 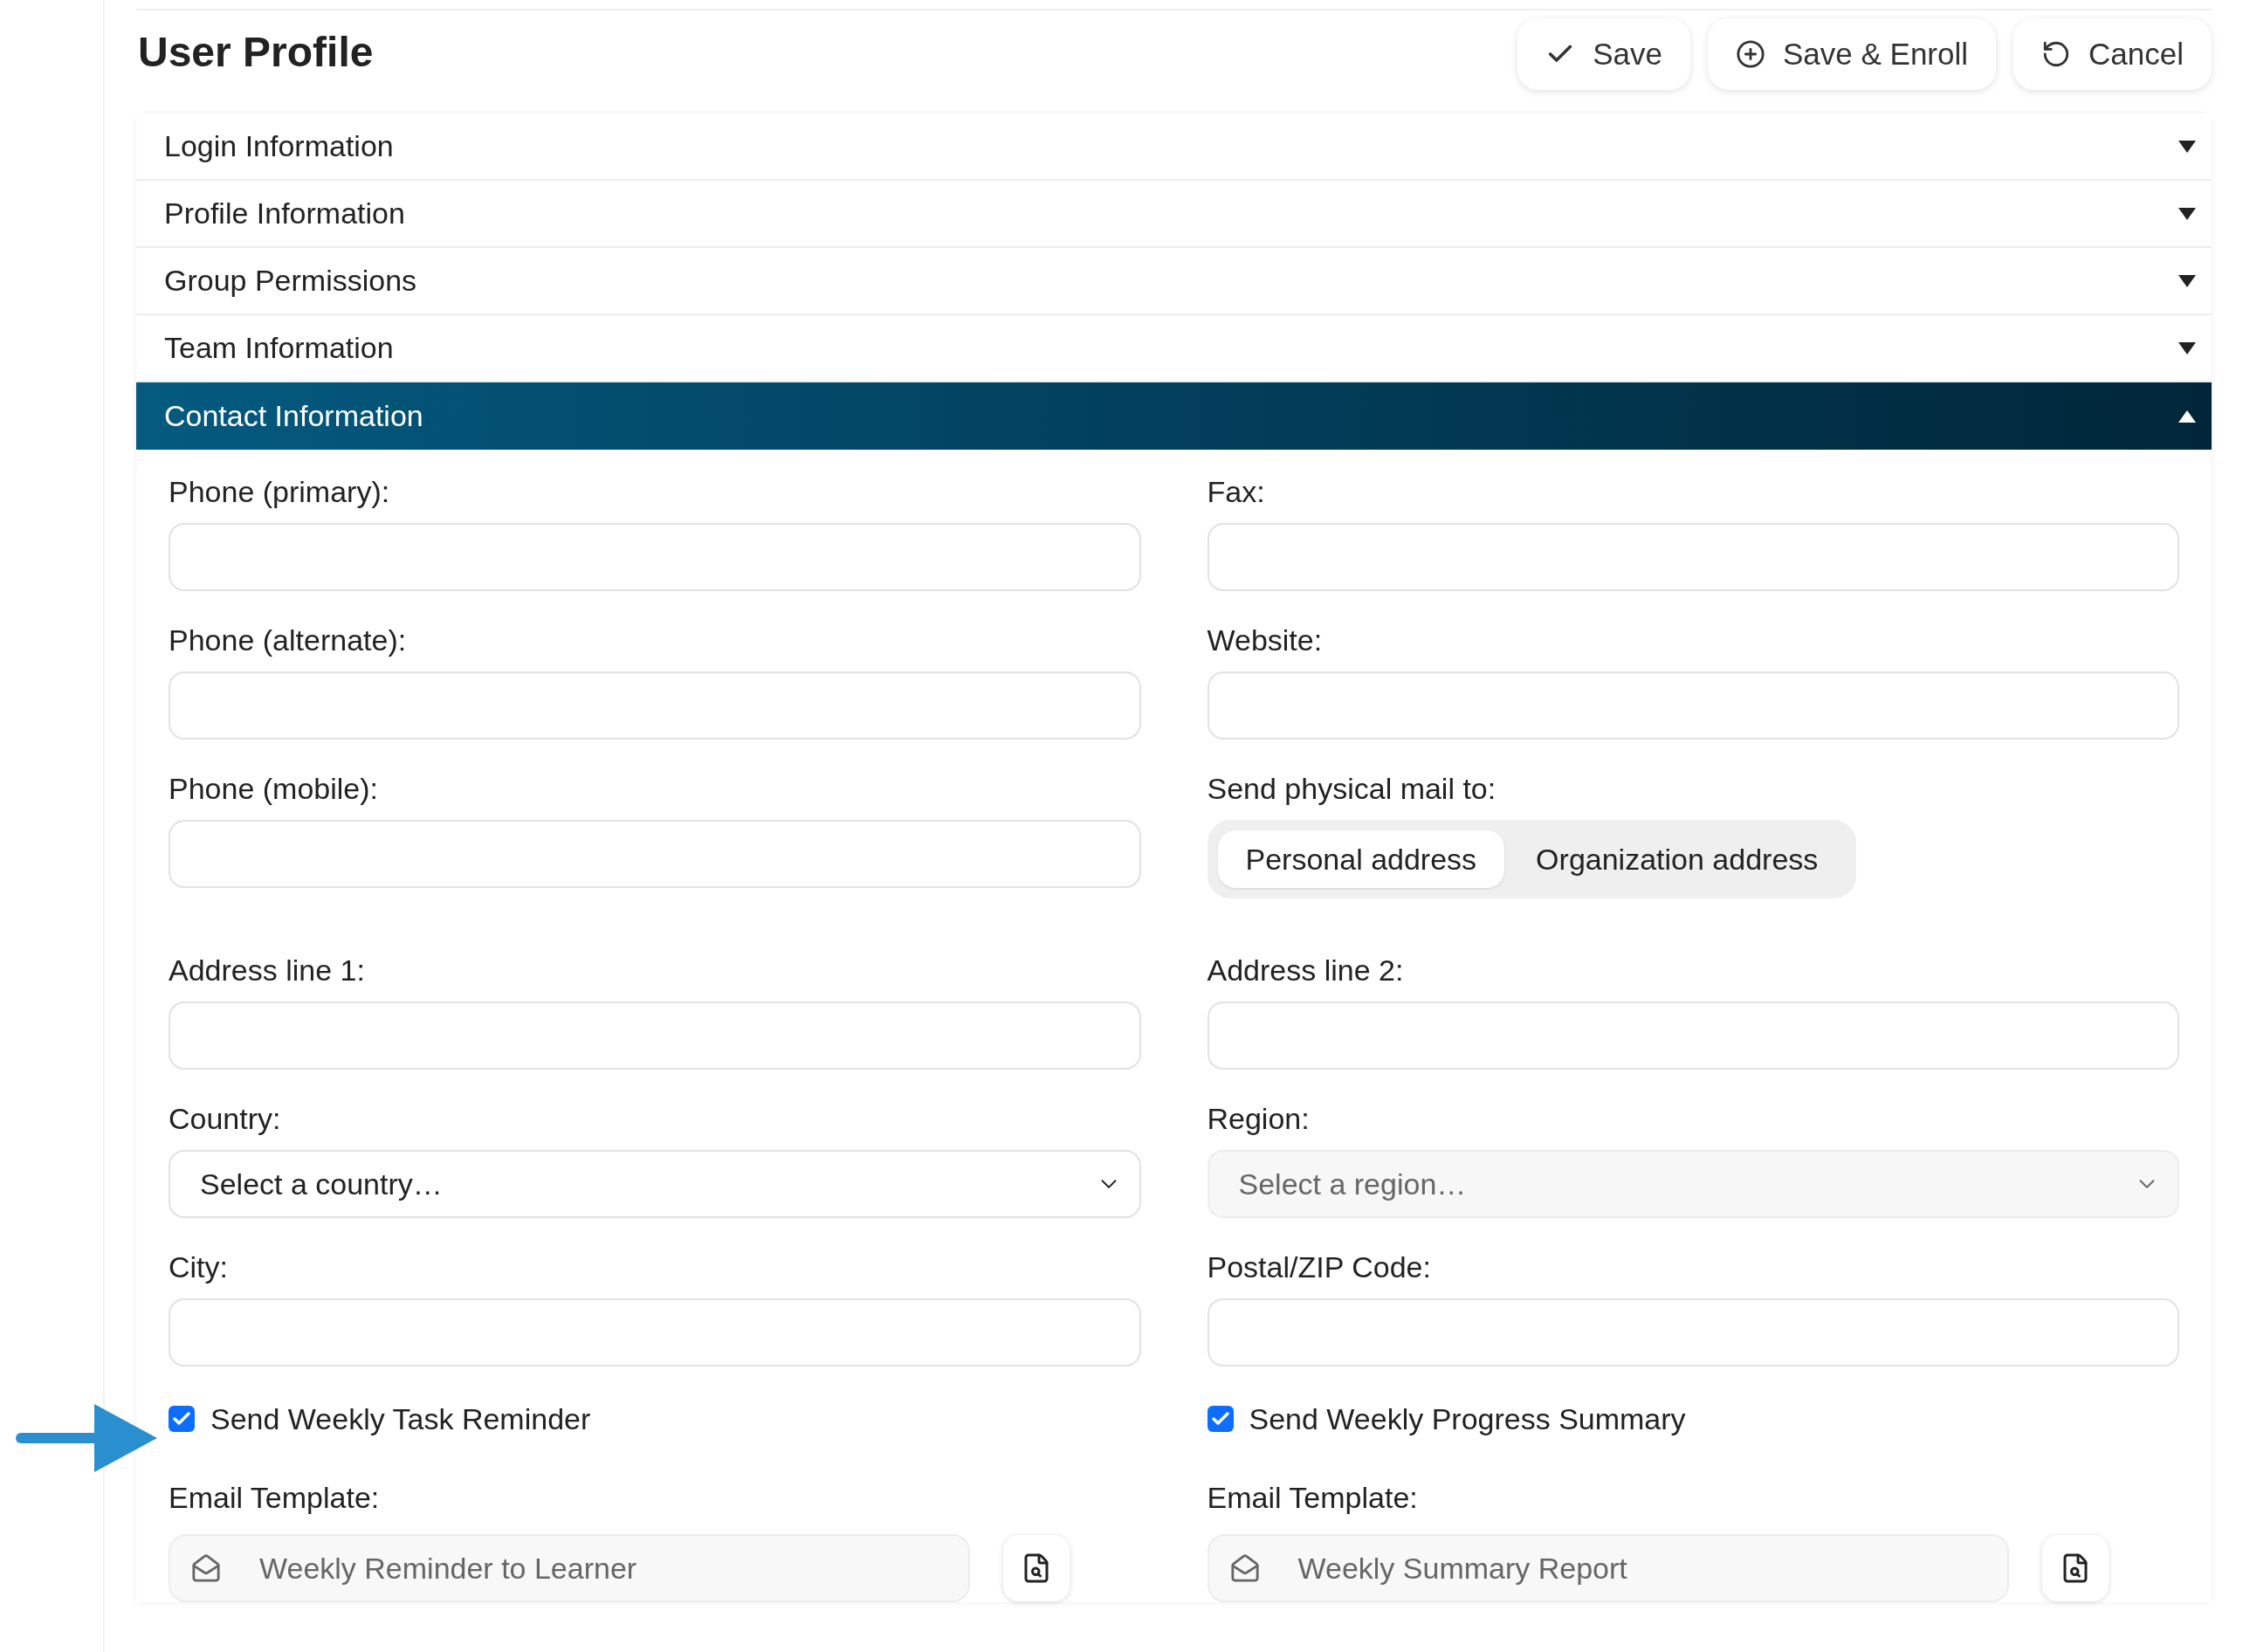 What do you see at coordinates (1467, 1419) in the screenshot?
I see `checkbox-label: Send Weekly Progress Summary` at bounding box center [1467, 1419].